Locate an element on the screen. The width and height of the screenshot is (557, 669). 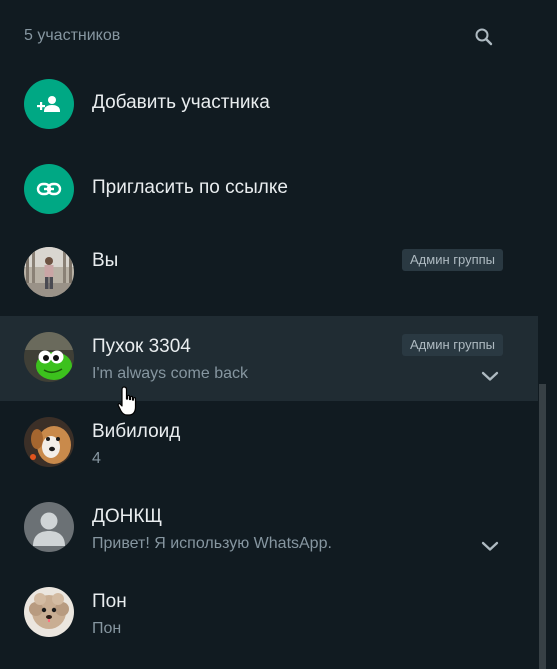
member-status: 4 is located at coordinates (96, 458).